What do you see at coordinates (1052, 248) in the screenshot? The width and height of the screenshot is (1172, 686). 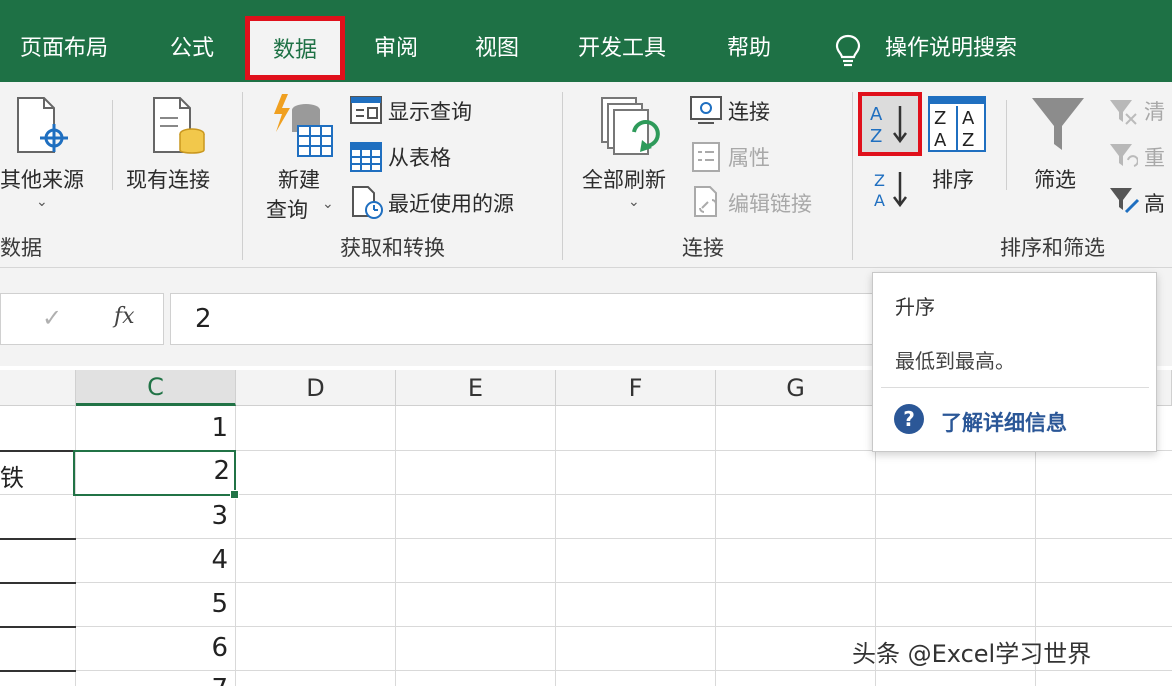 I see `sort-filter-group-label: 排序和筛选` at bounding box center [1052, 248].